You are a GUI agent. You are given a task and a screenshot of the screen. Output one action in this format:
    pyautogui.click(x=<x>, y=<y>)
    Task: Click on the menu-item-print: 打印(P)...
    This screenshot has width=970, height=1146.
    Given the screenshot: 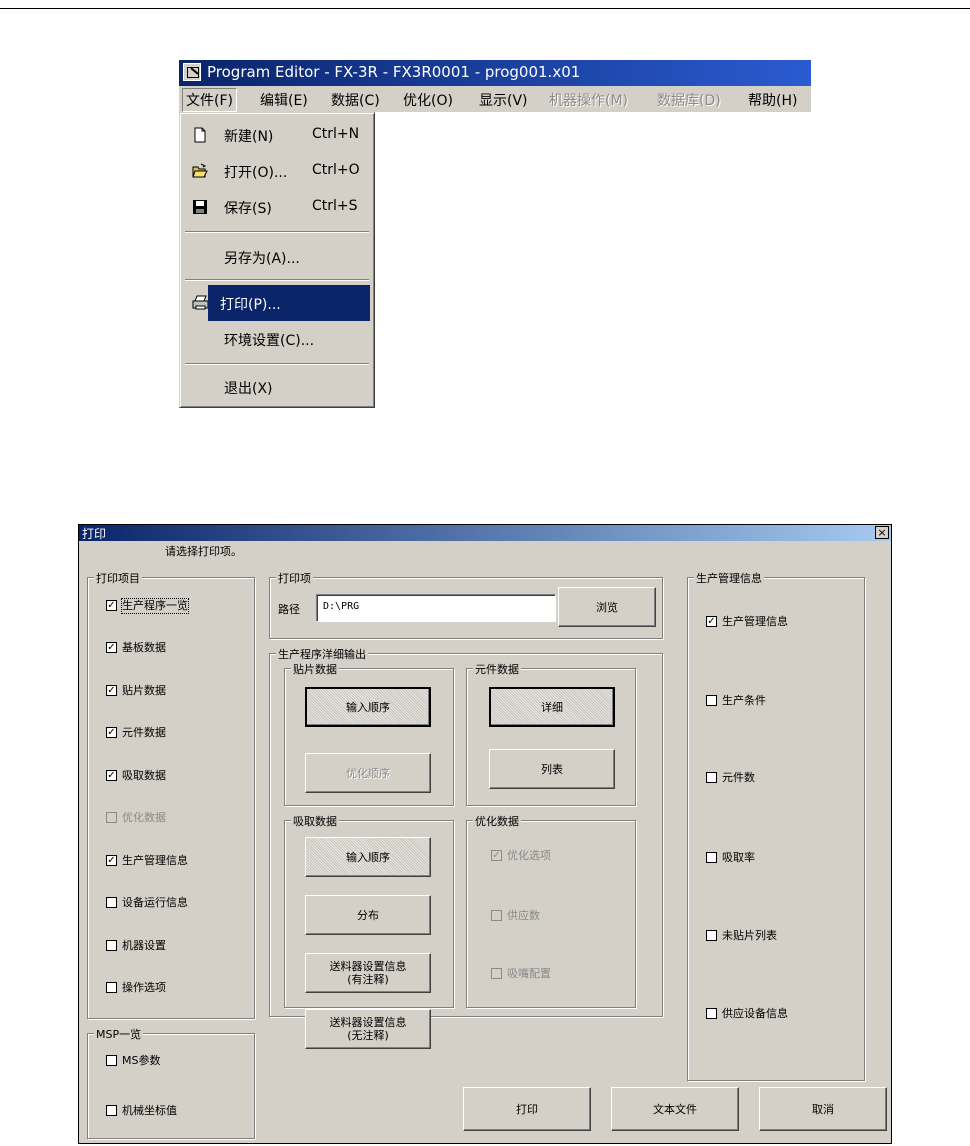 What is the action you would take?
    pyautogui.click(x=289, y=303)
    